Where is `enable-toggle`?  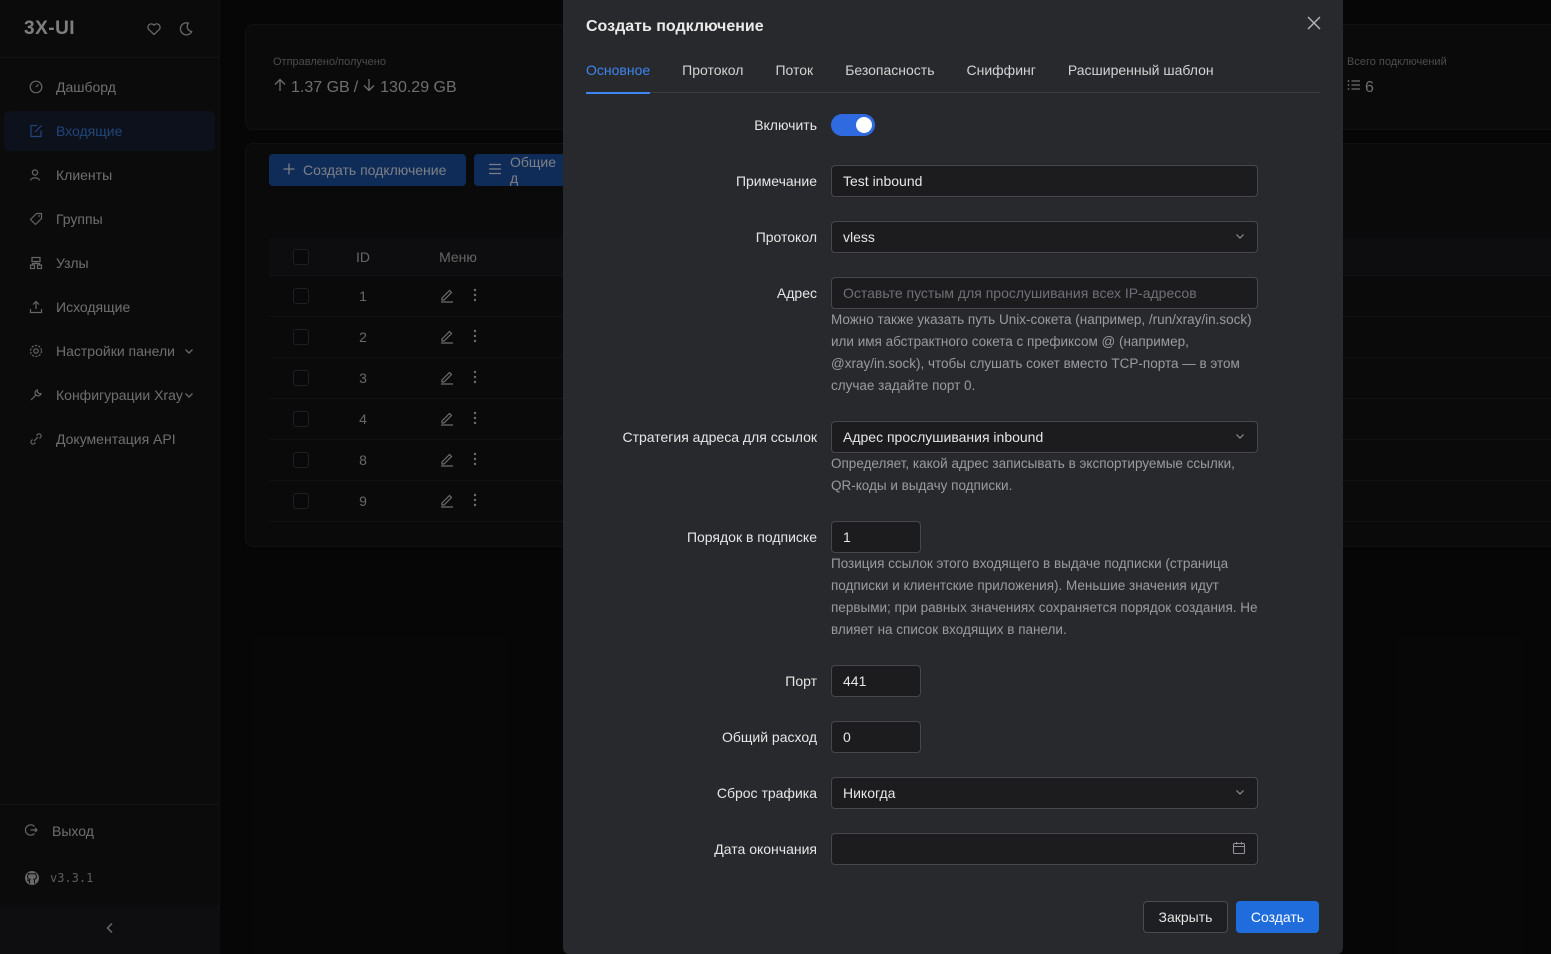
enable-toggle is located at coordinates (853, 125).